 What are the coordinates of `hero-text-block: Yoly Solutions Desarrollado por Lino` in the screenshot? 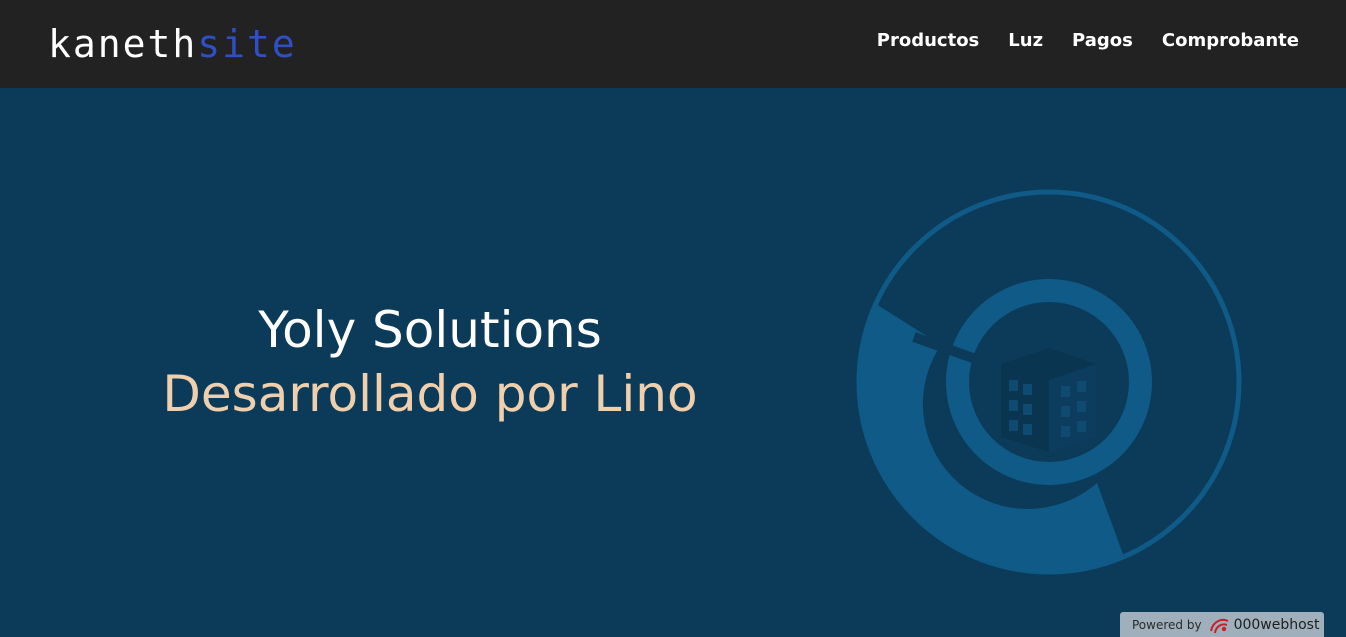 It's located at (430, 362).